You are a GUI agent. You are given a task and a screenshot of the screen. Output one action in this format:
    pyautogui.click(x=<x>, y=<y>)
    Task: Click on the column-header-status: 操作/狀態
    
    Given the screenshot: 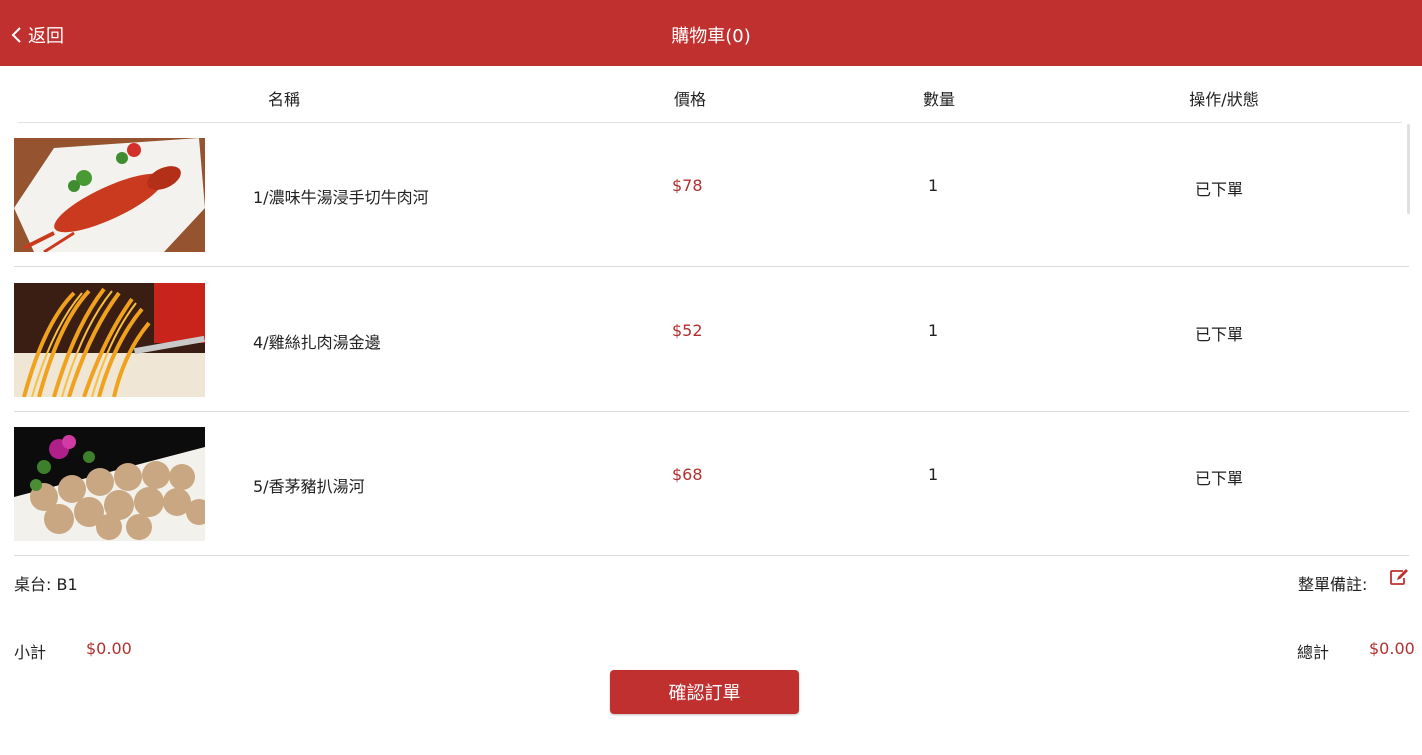 What is the action you would take?
    pyautogui.click(x=1224, y=99)
    